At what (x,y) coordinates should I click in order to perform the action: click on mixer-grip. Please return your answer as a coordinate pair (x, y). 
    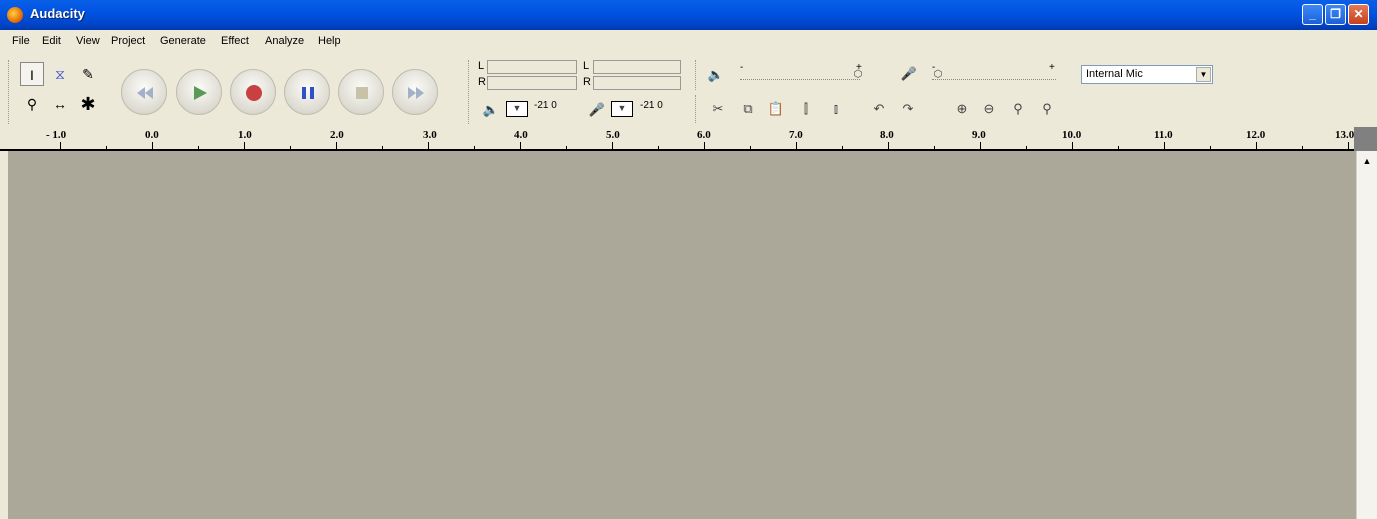
    Looking at the image, I should click on (697, 75).